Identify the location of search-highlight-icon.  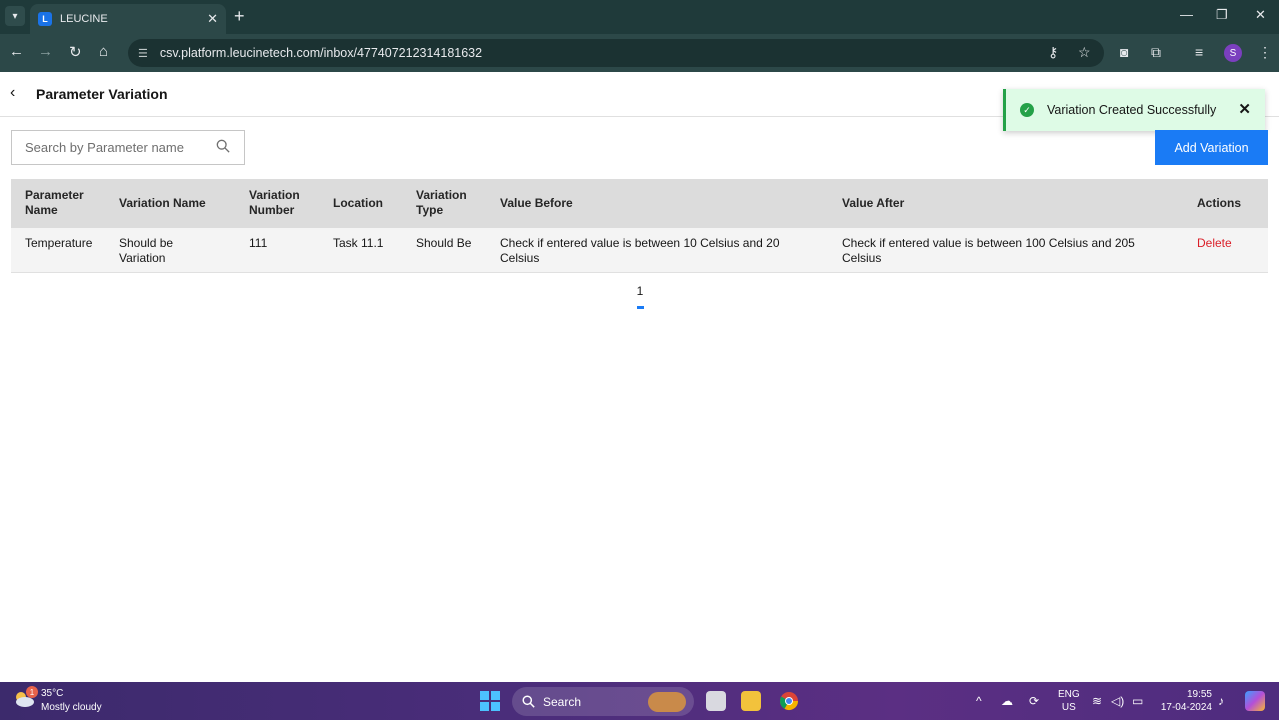
(667, 701).